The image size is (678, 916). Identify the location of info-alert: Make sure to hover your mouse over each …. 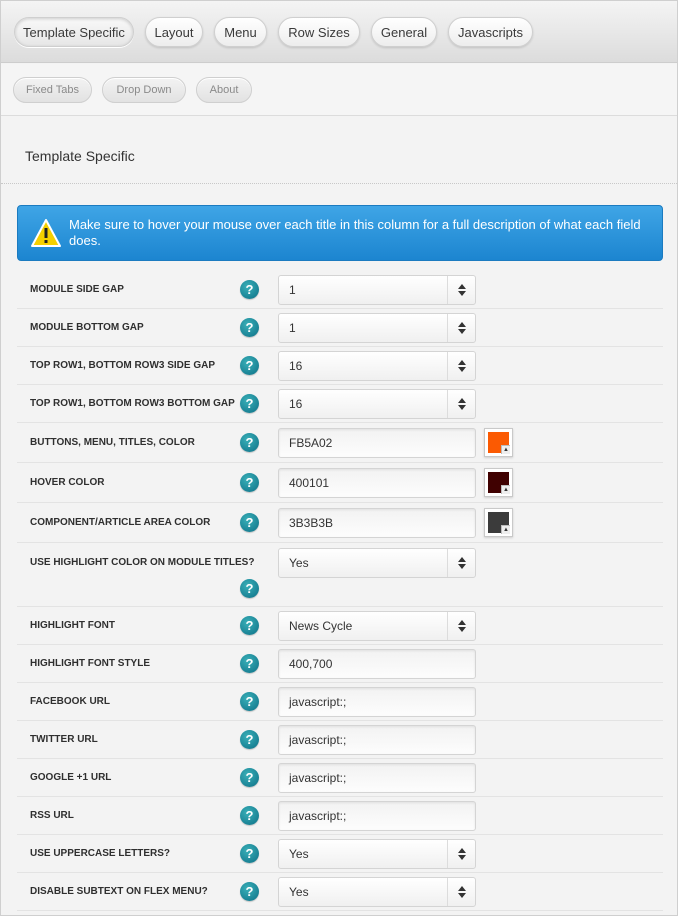
(340, 233).